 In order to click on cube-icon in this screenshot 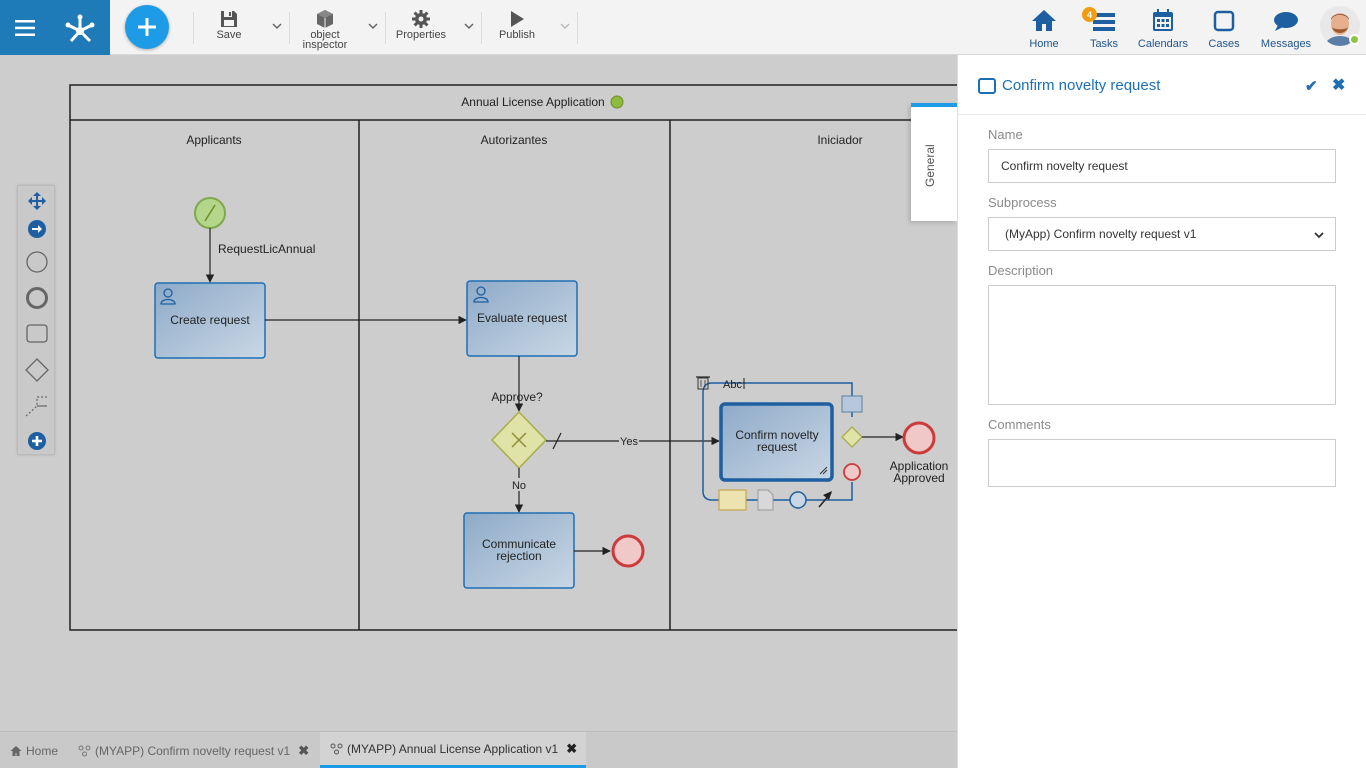, I will do `click(325, 19)`.